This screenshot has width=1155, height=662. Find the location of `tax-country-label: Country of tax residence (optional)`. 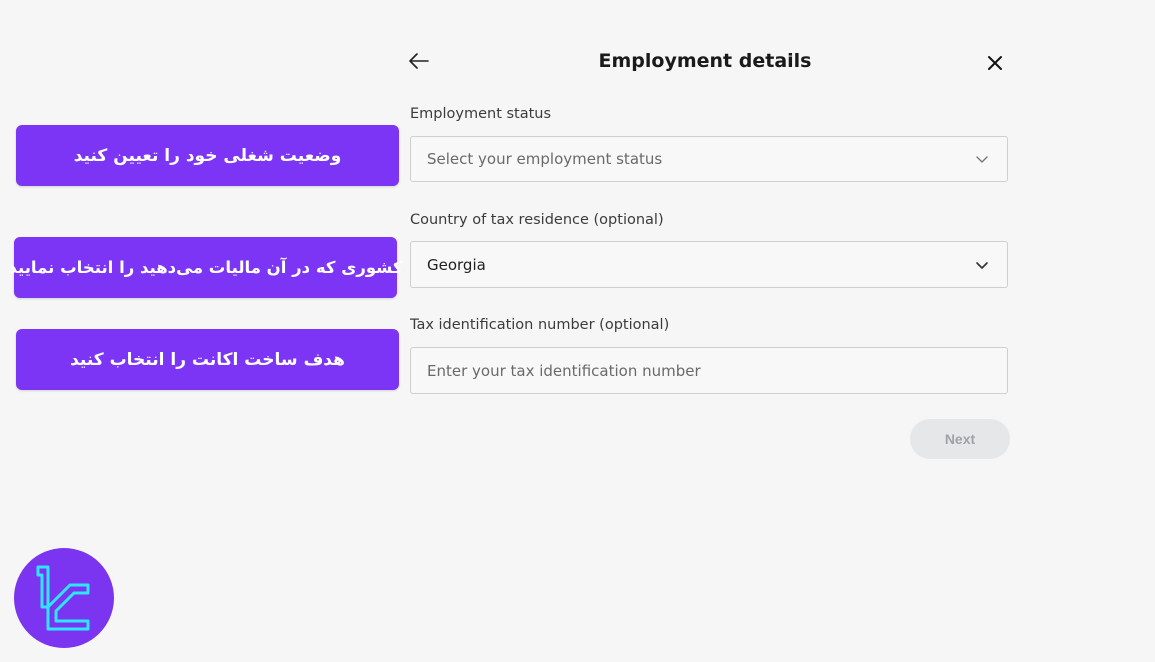

tax-country-label: Country of tax residence (optional) is located at coordinates (537, 220).